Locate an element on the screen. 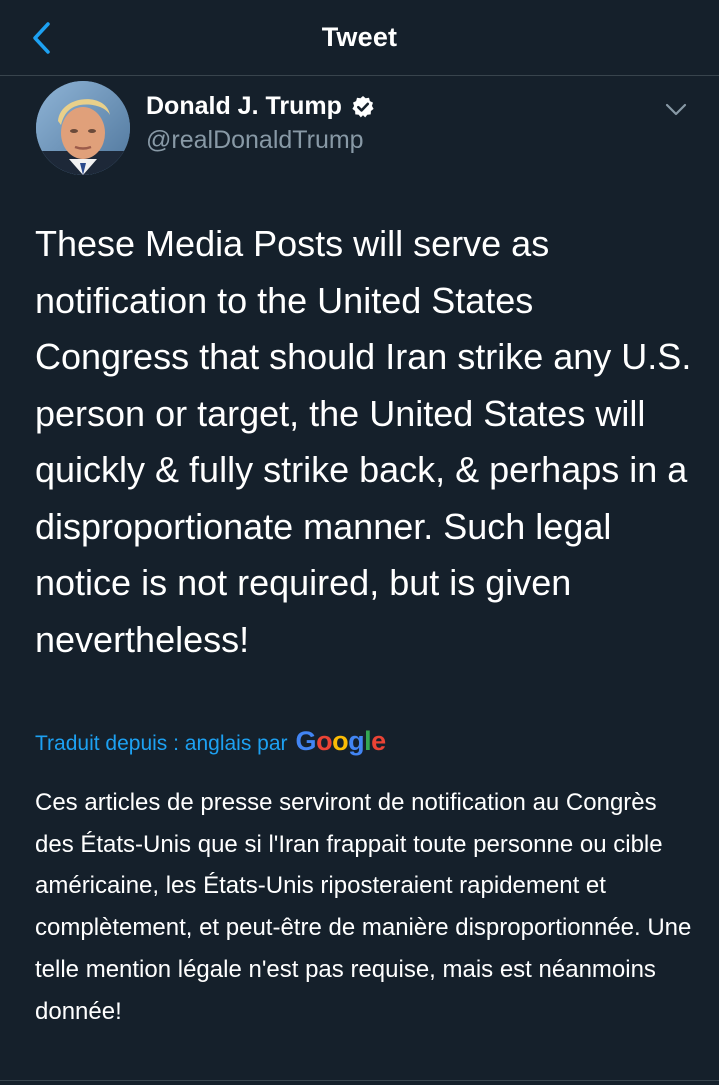 This screenshot has width=719, height=1085. avatar-image is located at coordinates (83, 128).